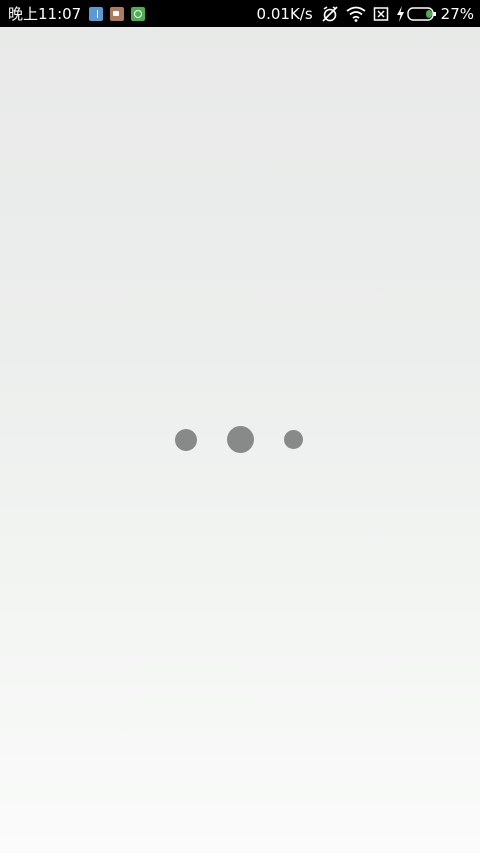  Describe the element at coordinates (421, 14) in the screenshot. I see `battery-icon` at that location.